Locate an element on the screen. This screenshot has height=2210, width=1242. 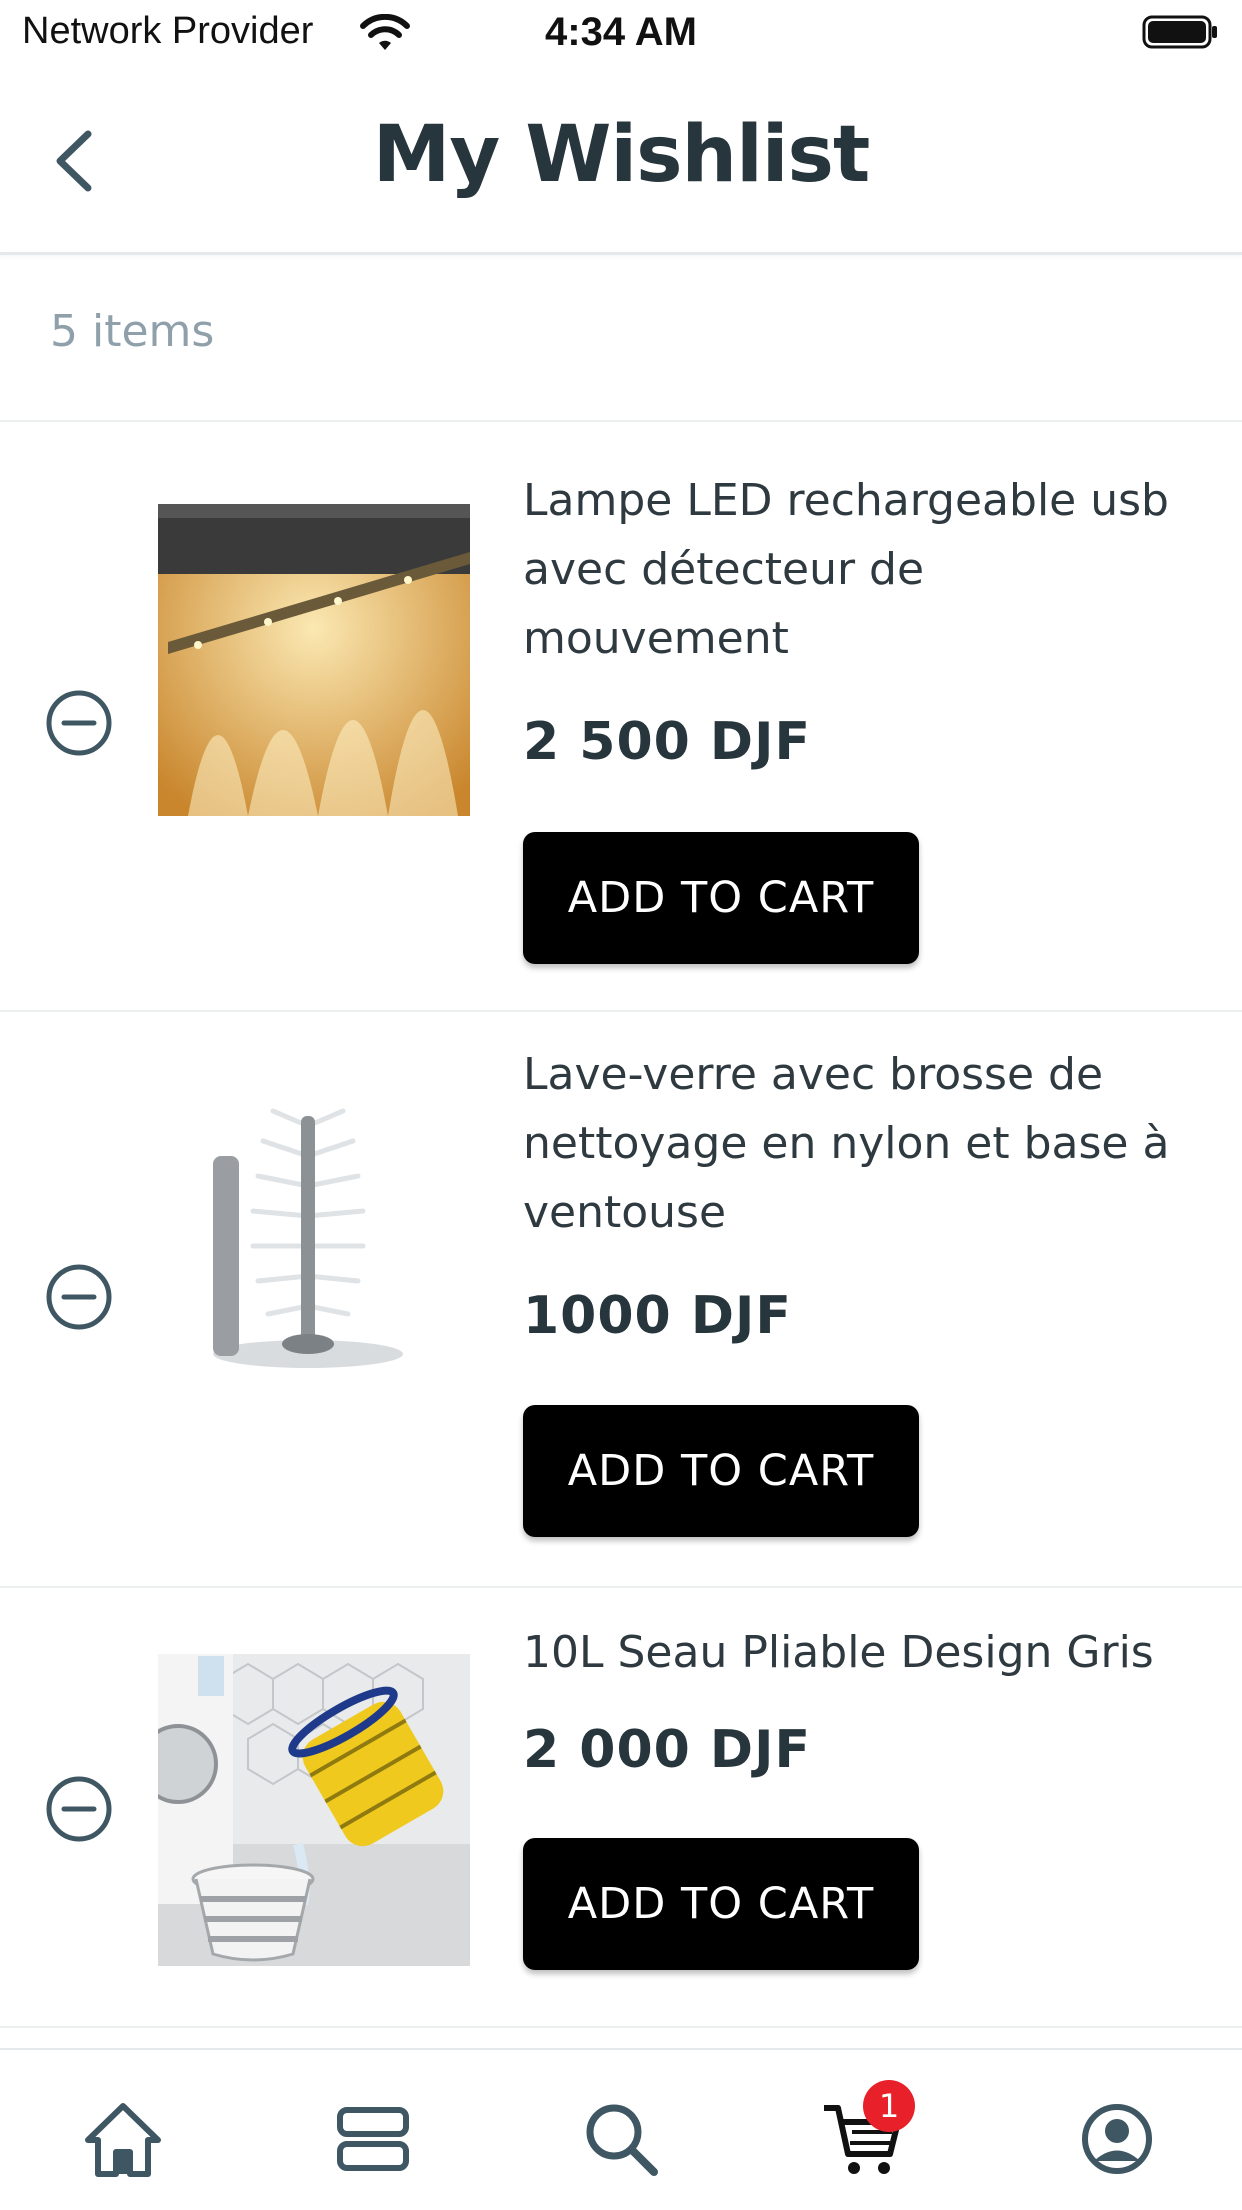
profile-icon is located at coordinates (1117, 2139).